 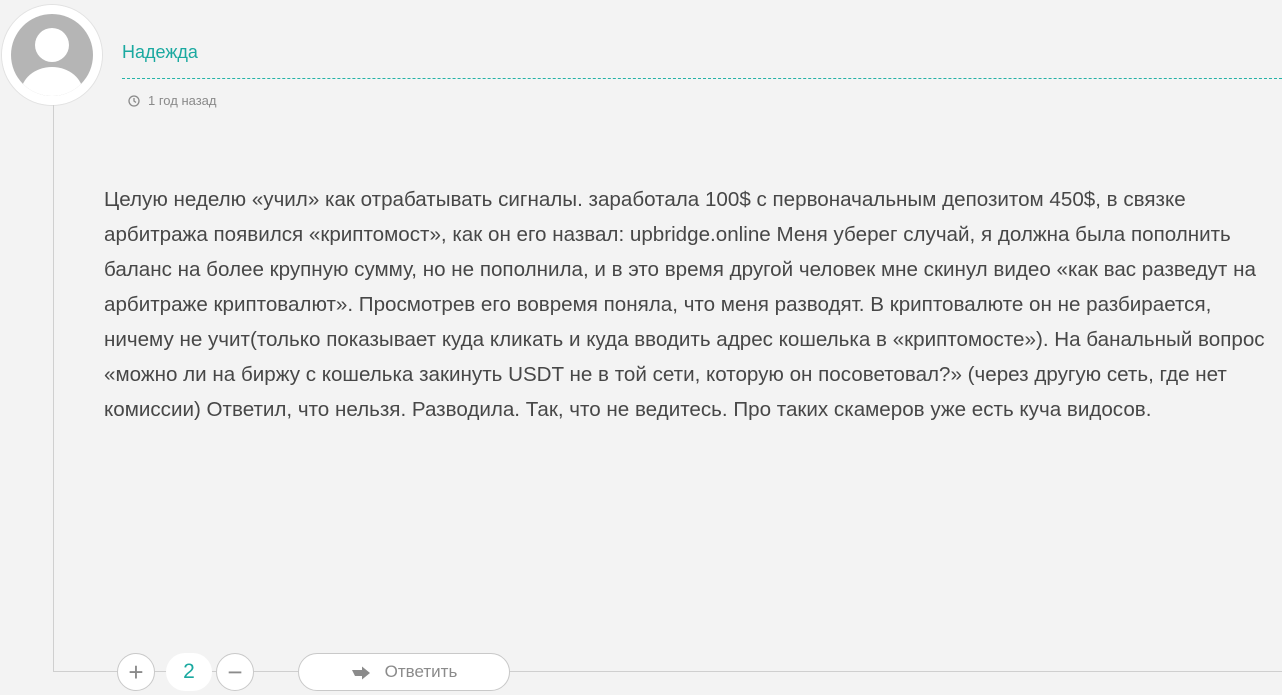 I want to click on vote-down-button: −, so click(x=235, y=672).